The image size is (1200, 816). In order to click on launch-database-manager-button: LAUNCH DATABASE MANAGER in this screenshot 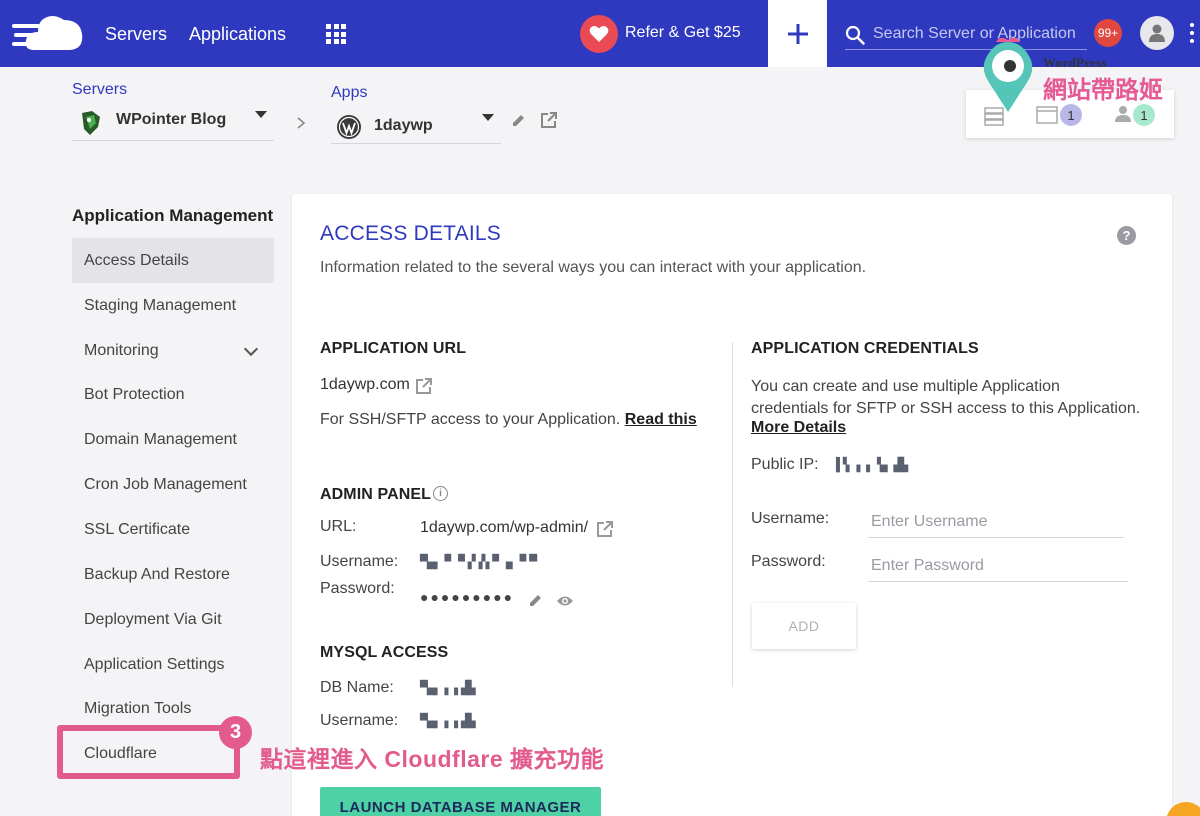, I will do `click(460, 801)`.